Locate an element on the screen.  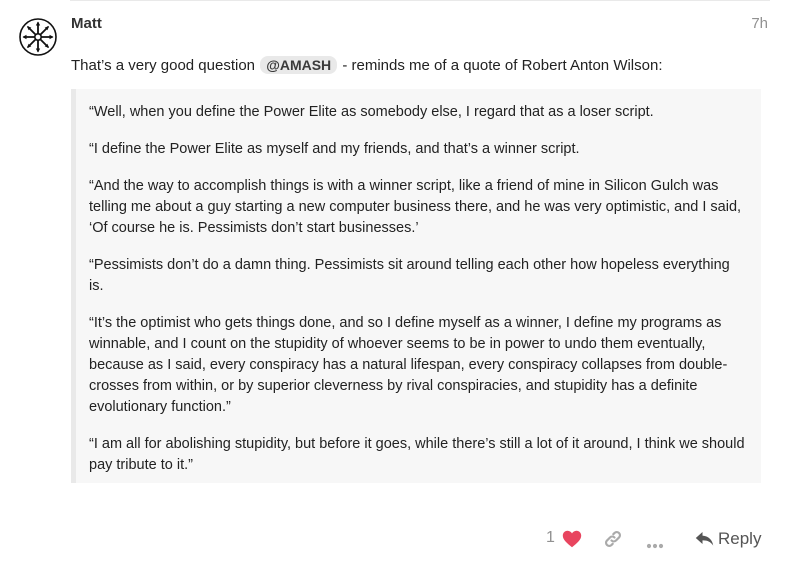
chaos-star-icon is located at coordinates (38, 37).